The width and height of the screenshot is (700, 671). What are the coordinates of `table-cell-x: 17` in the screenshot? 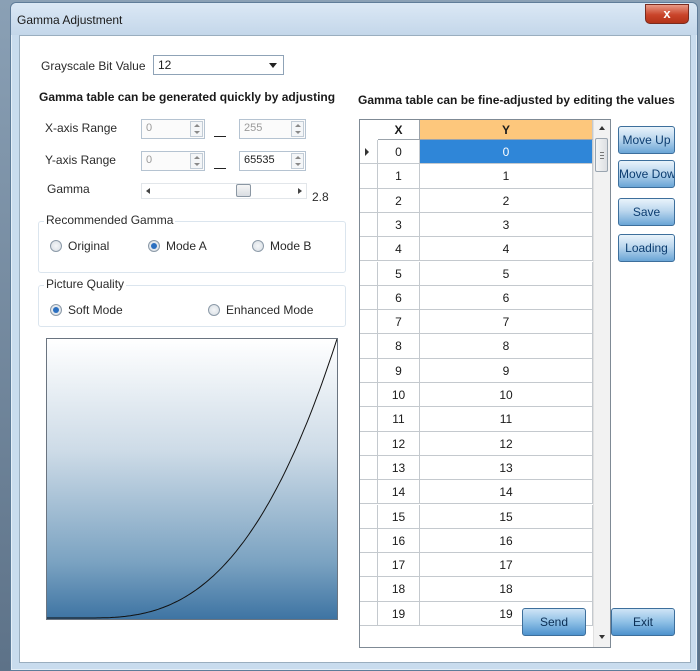 It's located at (399, 565).